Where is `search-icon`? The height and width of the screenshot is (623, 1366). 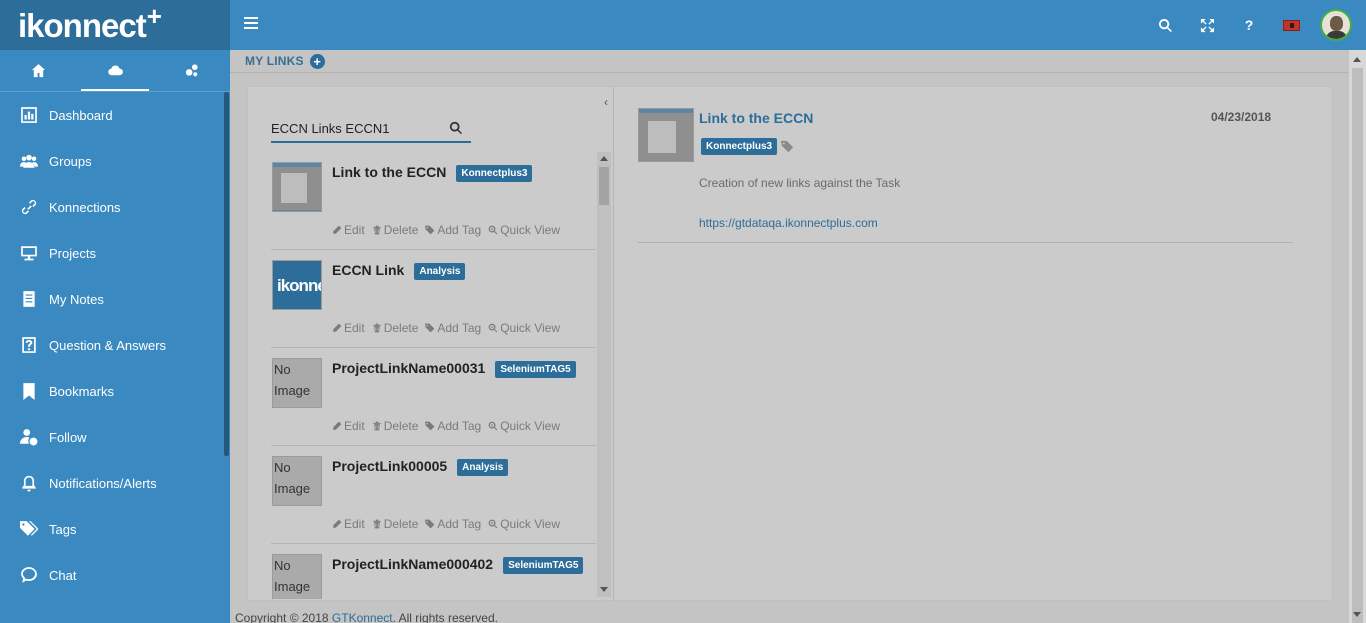 search-icon is located at coordinates (456, 128).